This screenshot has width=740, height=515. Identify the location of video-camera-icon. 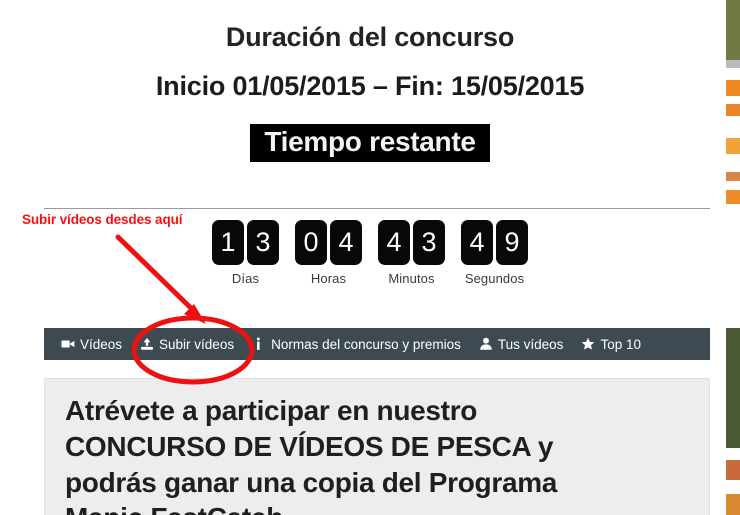
(68, 344).